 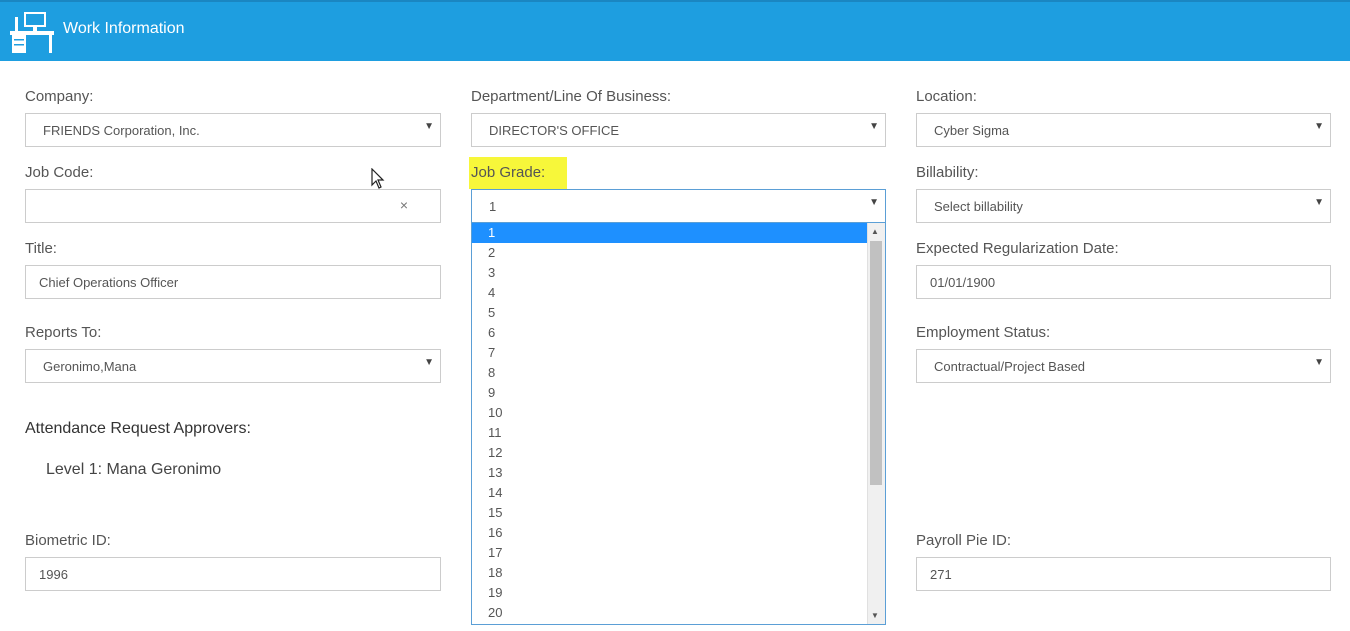 What do you see at coordinates (670, 293) in the screenshot?
I see `job-grade-option: 4` at bounding box center [670, 293].